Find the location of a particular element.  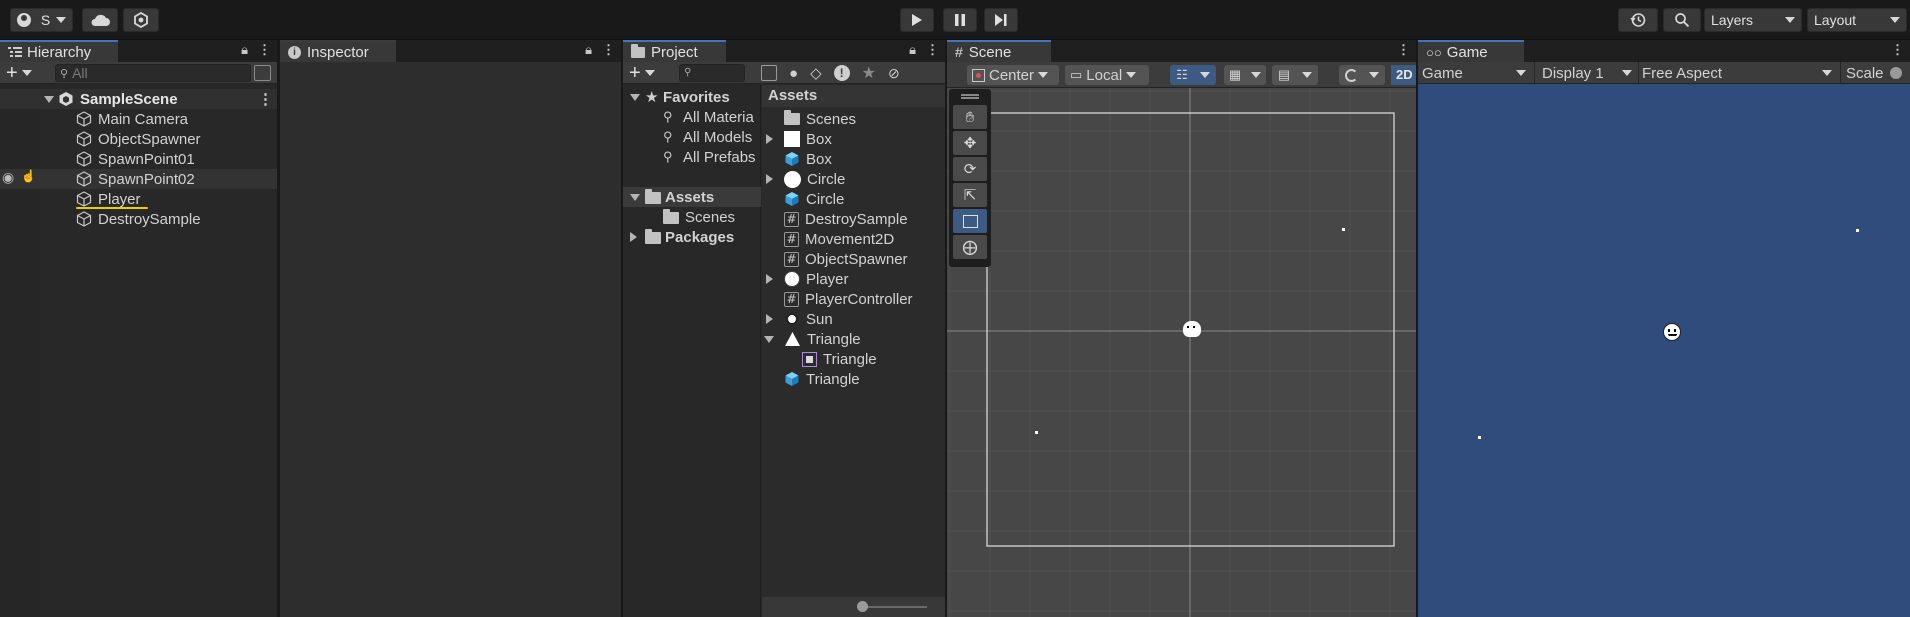

warning-filter-icon: ! is located at coordinates (841, 73).